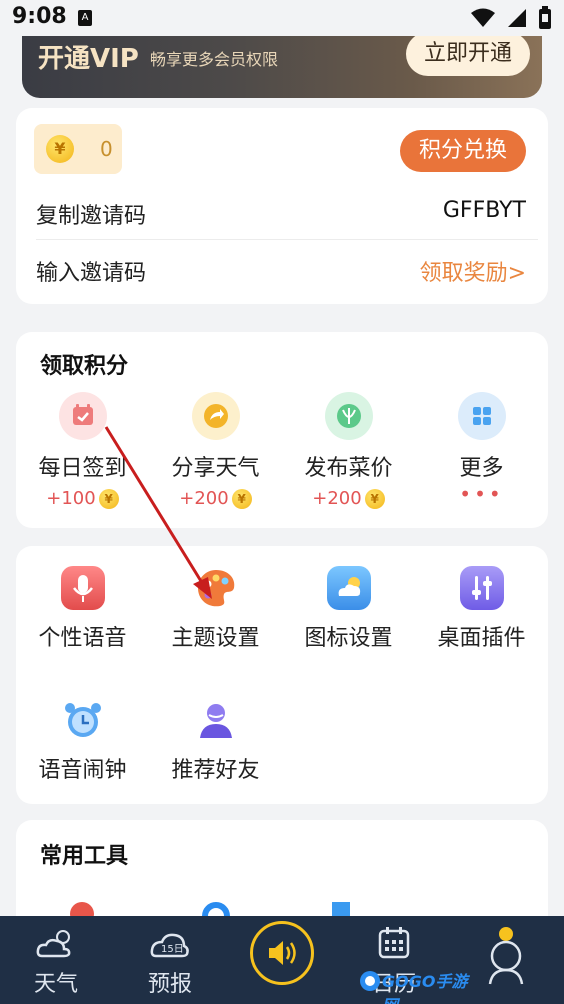  Describe the element at coordinates (463, 151) in the screenshot. I see `points-exchange-button: 积分兑换` at that location.